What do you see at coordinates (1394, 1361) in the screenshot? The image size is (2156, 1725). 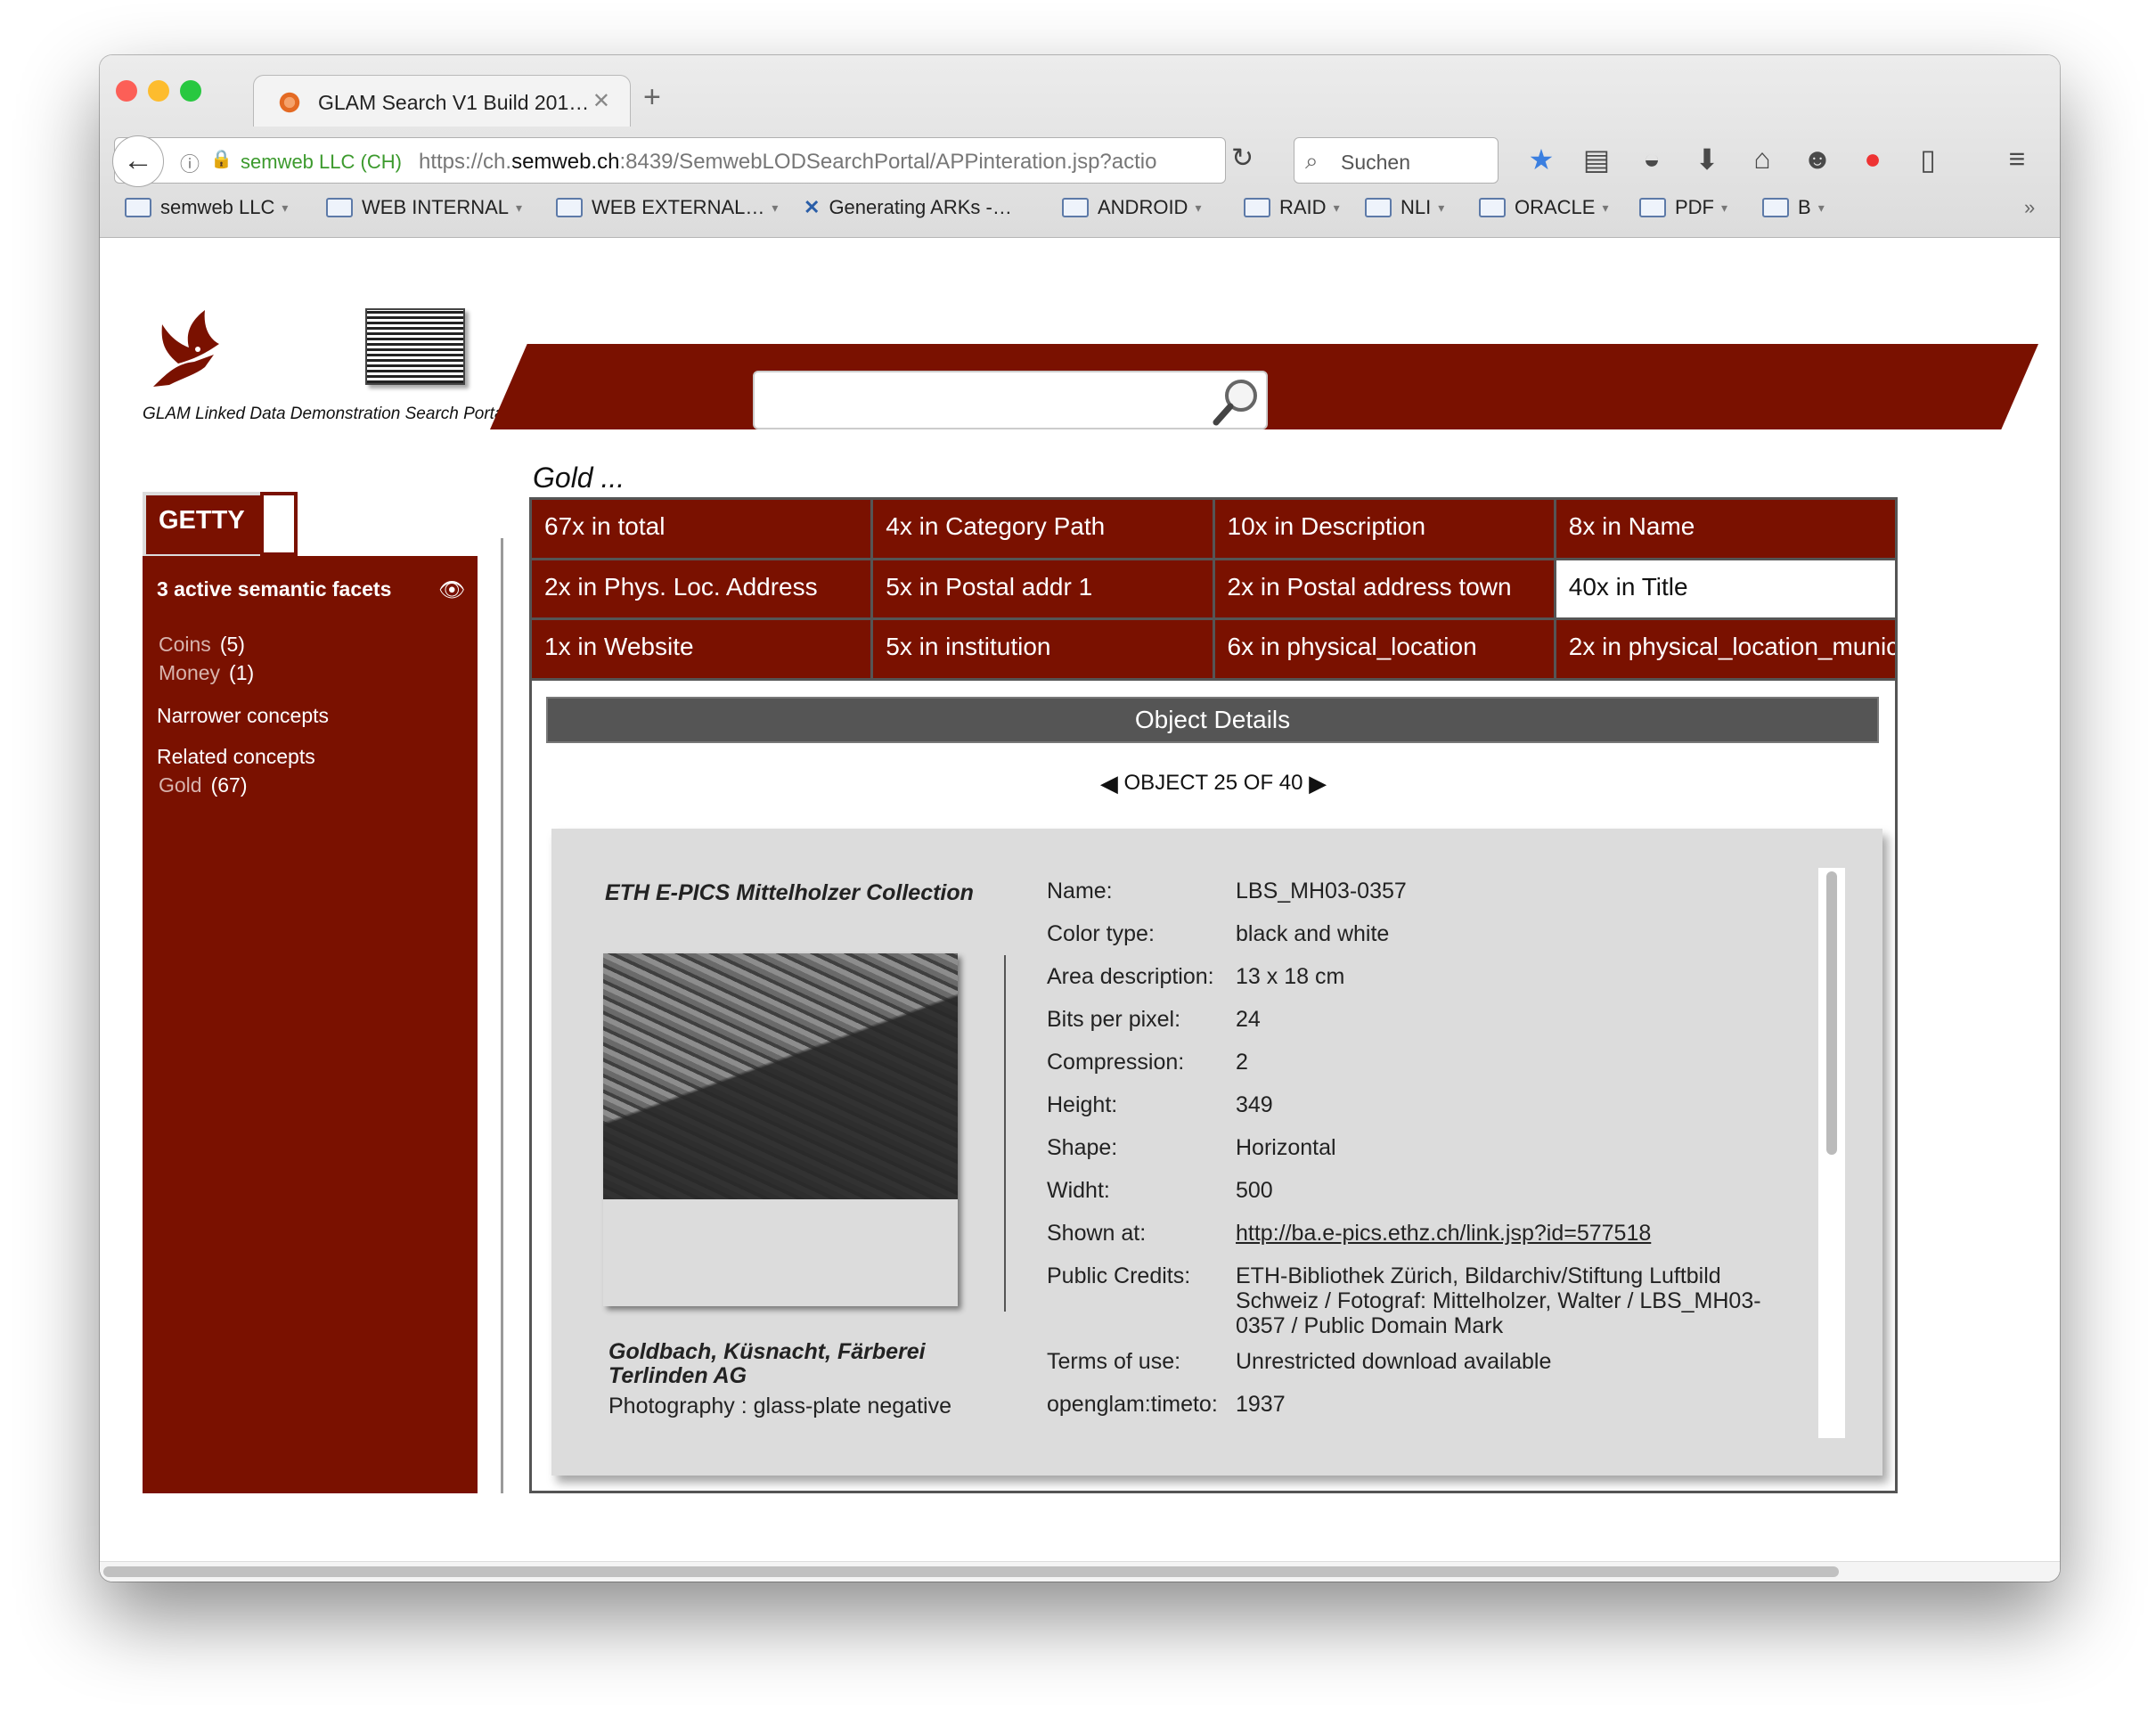 I see `field-value: Unrestricted download available` at bounding box center [1394, 1361].